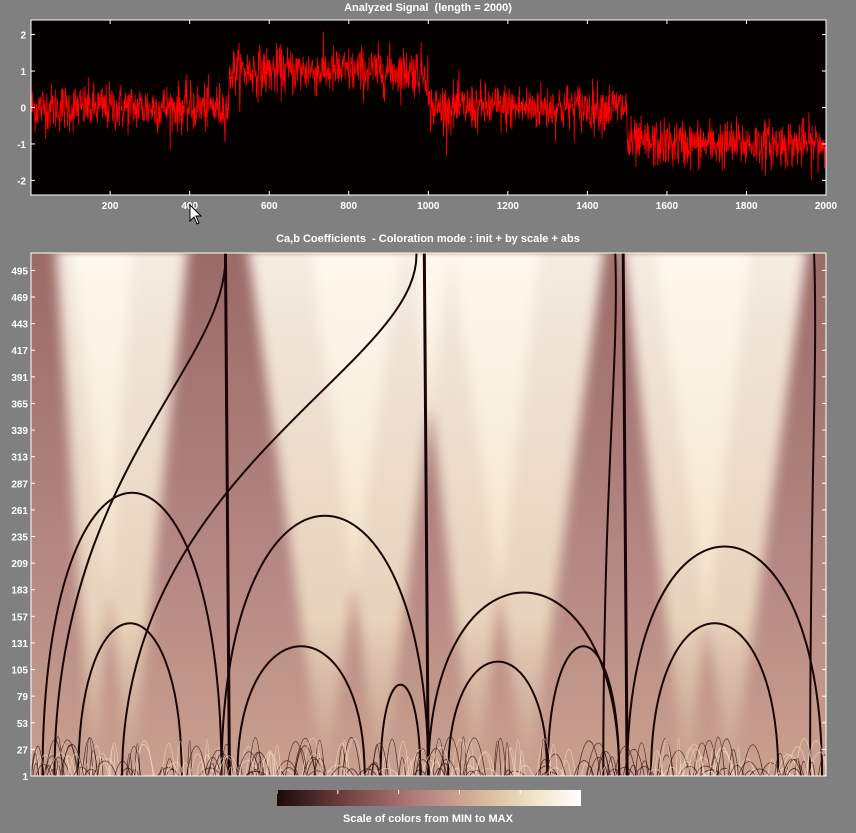 The image size is (856, 833). Describe the element at coordinates (19, 484) in the screenshot. I see `y-tick-label: 287` at that location.